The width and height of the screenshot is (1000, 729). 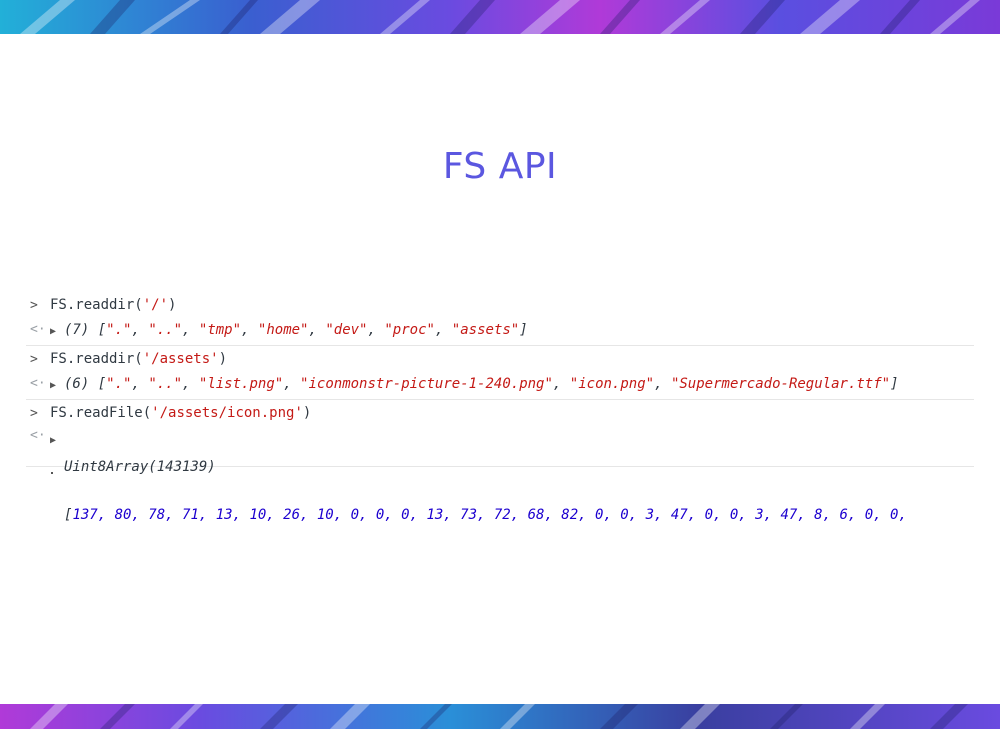 What do you see at coordinates (485, 330) in the screenshot?
I see `array-item: "assets"` at bounding box center [485, 330].